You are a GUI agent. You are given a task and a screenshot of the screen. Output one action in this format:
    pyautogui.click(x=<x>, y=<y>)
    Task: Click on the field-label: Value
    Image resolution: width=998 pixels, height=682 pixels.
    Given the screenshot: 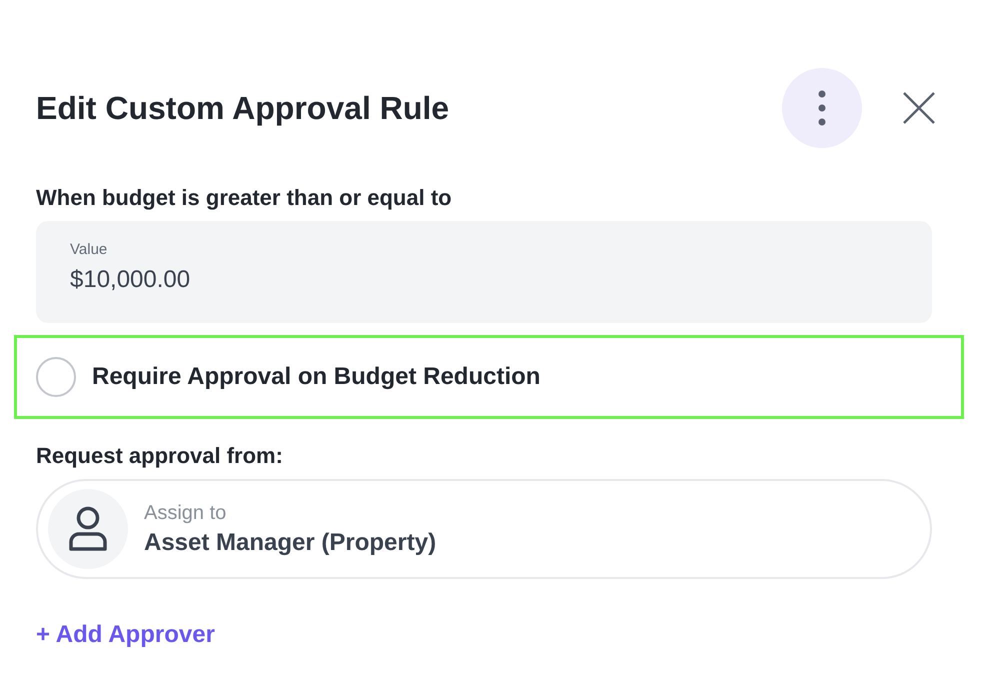 What is the action you would take?
    pyautogui.click(x=89, y=249)
    